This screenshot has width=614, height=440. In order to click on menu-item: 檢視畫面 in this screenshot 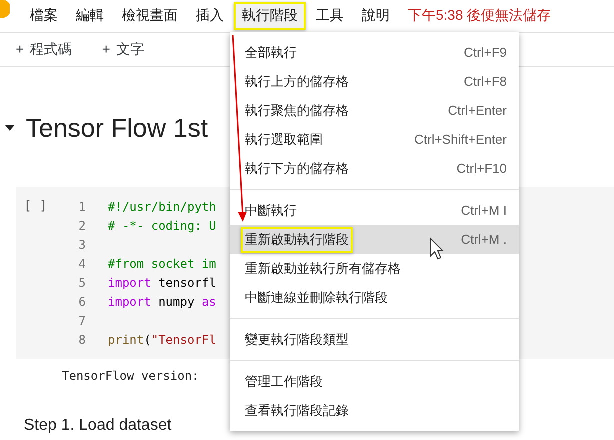, I will do `click(150, 16)`.